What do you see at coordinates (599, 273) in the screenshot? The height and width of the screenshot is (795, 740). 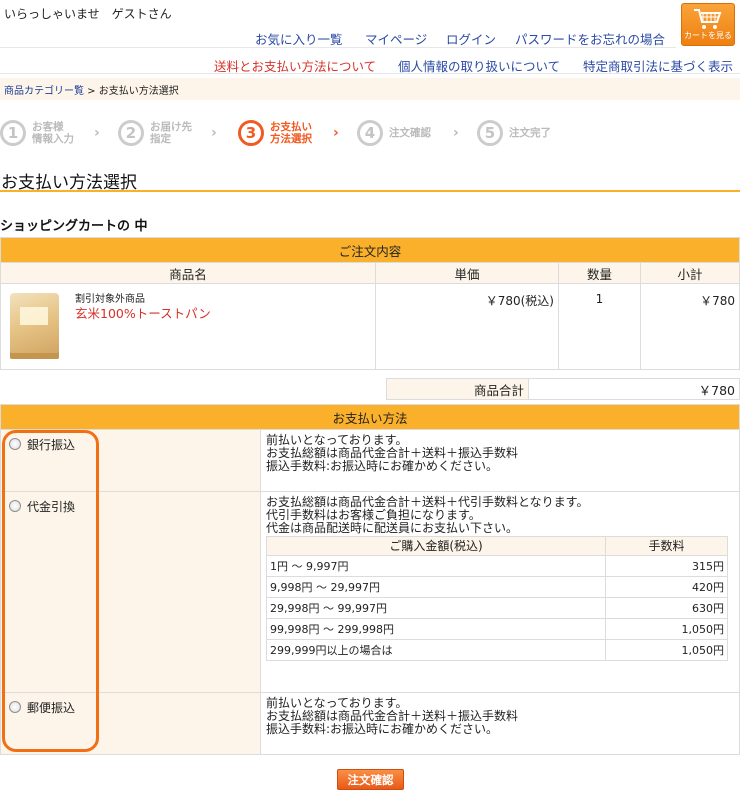 I see `column-header-qty: 数量` at bounding box center [599, 273].